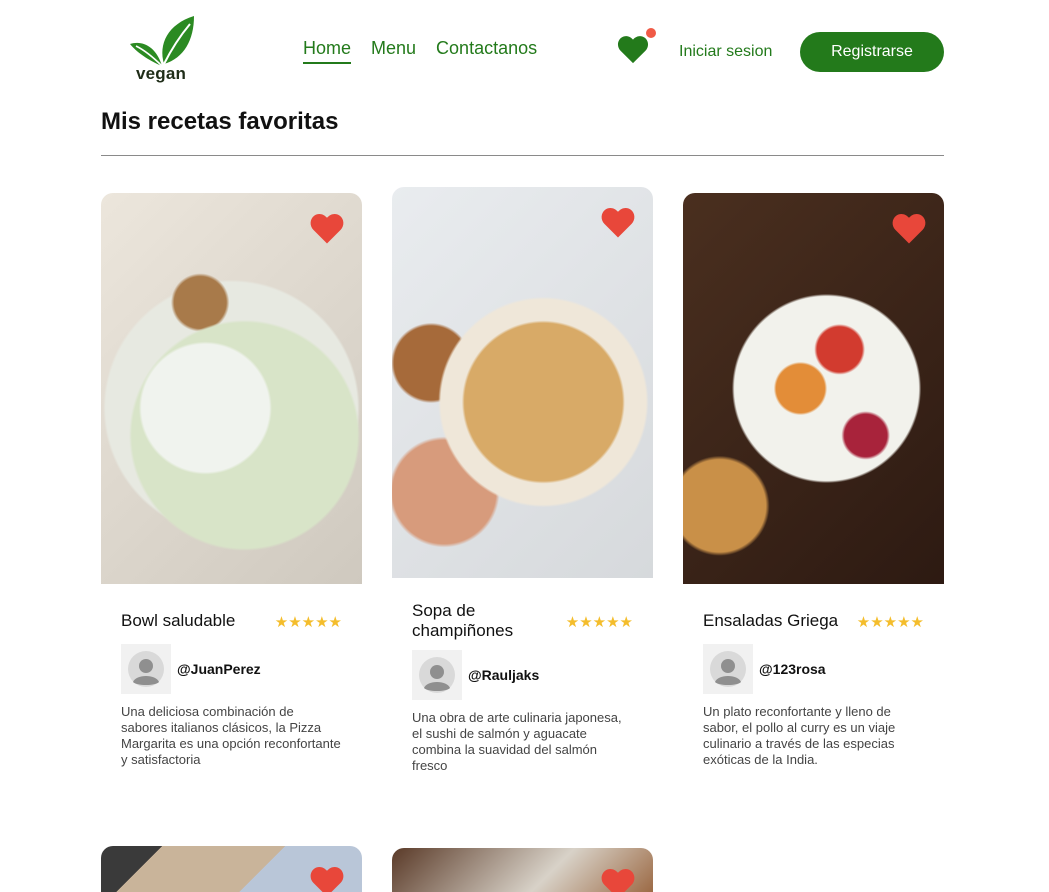  I want to click on recipe-author: @JuanPerez, so click(191, 669).